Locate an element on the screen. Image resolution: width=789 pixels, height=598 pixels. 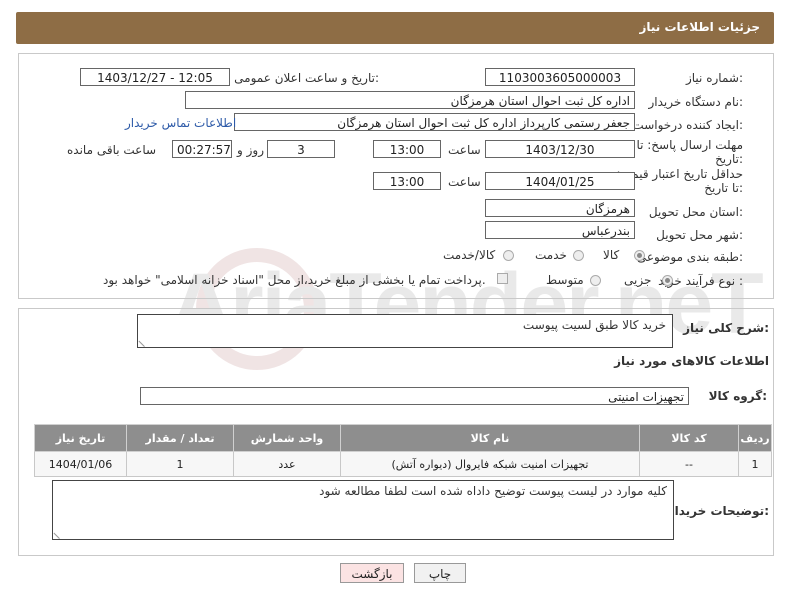
col-need-date: تاریخ نیاز is located at coordinates (80, 438).